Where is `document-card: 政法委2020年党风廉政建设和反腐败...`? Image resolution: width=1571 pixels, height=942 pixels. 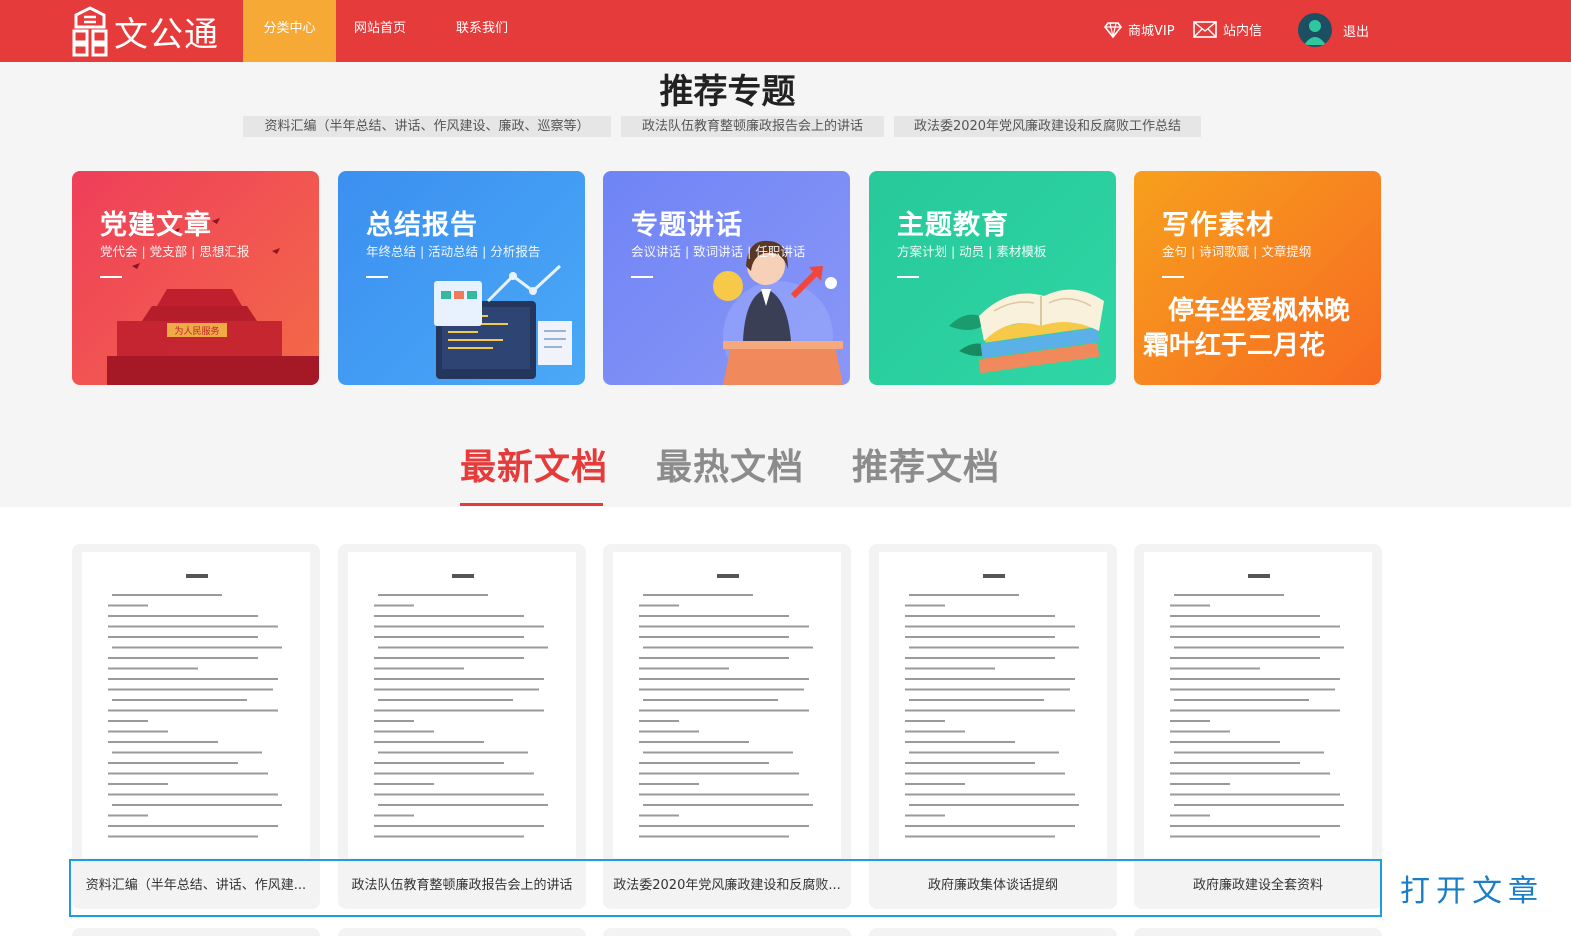
document-card: 政法委2020年党风廉政建设和反腐败... is located at coordinates (727, 726).